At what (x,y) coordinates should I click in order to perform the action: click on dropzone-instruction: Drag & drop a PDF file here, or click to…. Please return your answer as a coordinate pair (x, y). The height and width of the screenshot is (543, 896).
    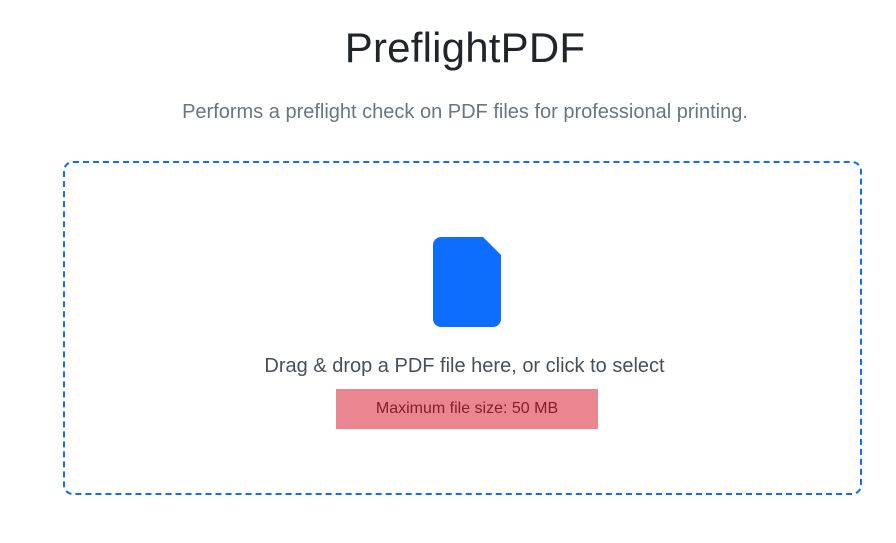
    Looking at the image, I should click on (464, 366).